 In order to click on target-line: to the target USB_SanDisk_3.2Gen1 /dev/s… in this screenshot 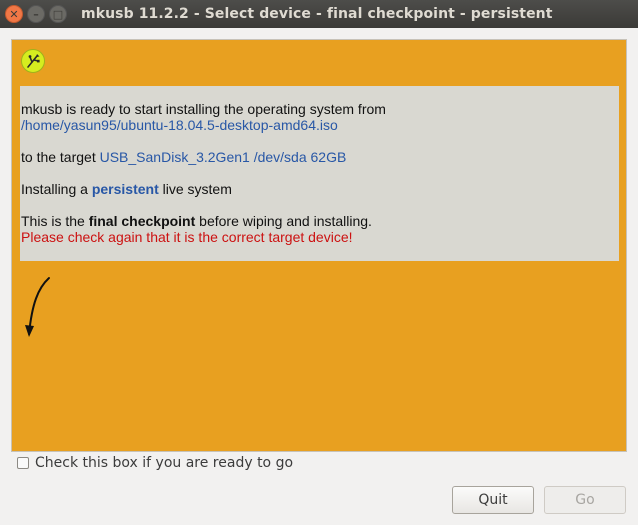, I will do `click(320, 157)`.